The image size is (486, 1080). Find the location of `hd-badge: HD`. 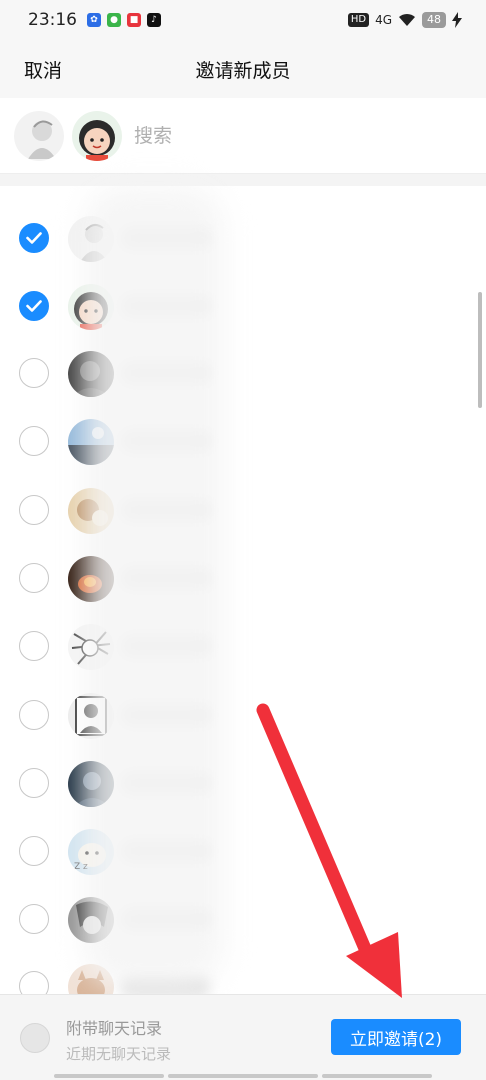

hd-badge: HD is located at coordinates (358, 20).